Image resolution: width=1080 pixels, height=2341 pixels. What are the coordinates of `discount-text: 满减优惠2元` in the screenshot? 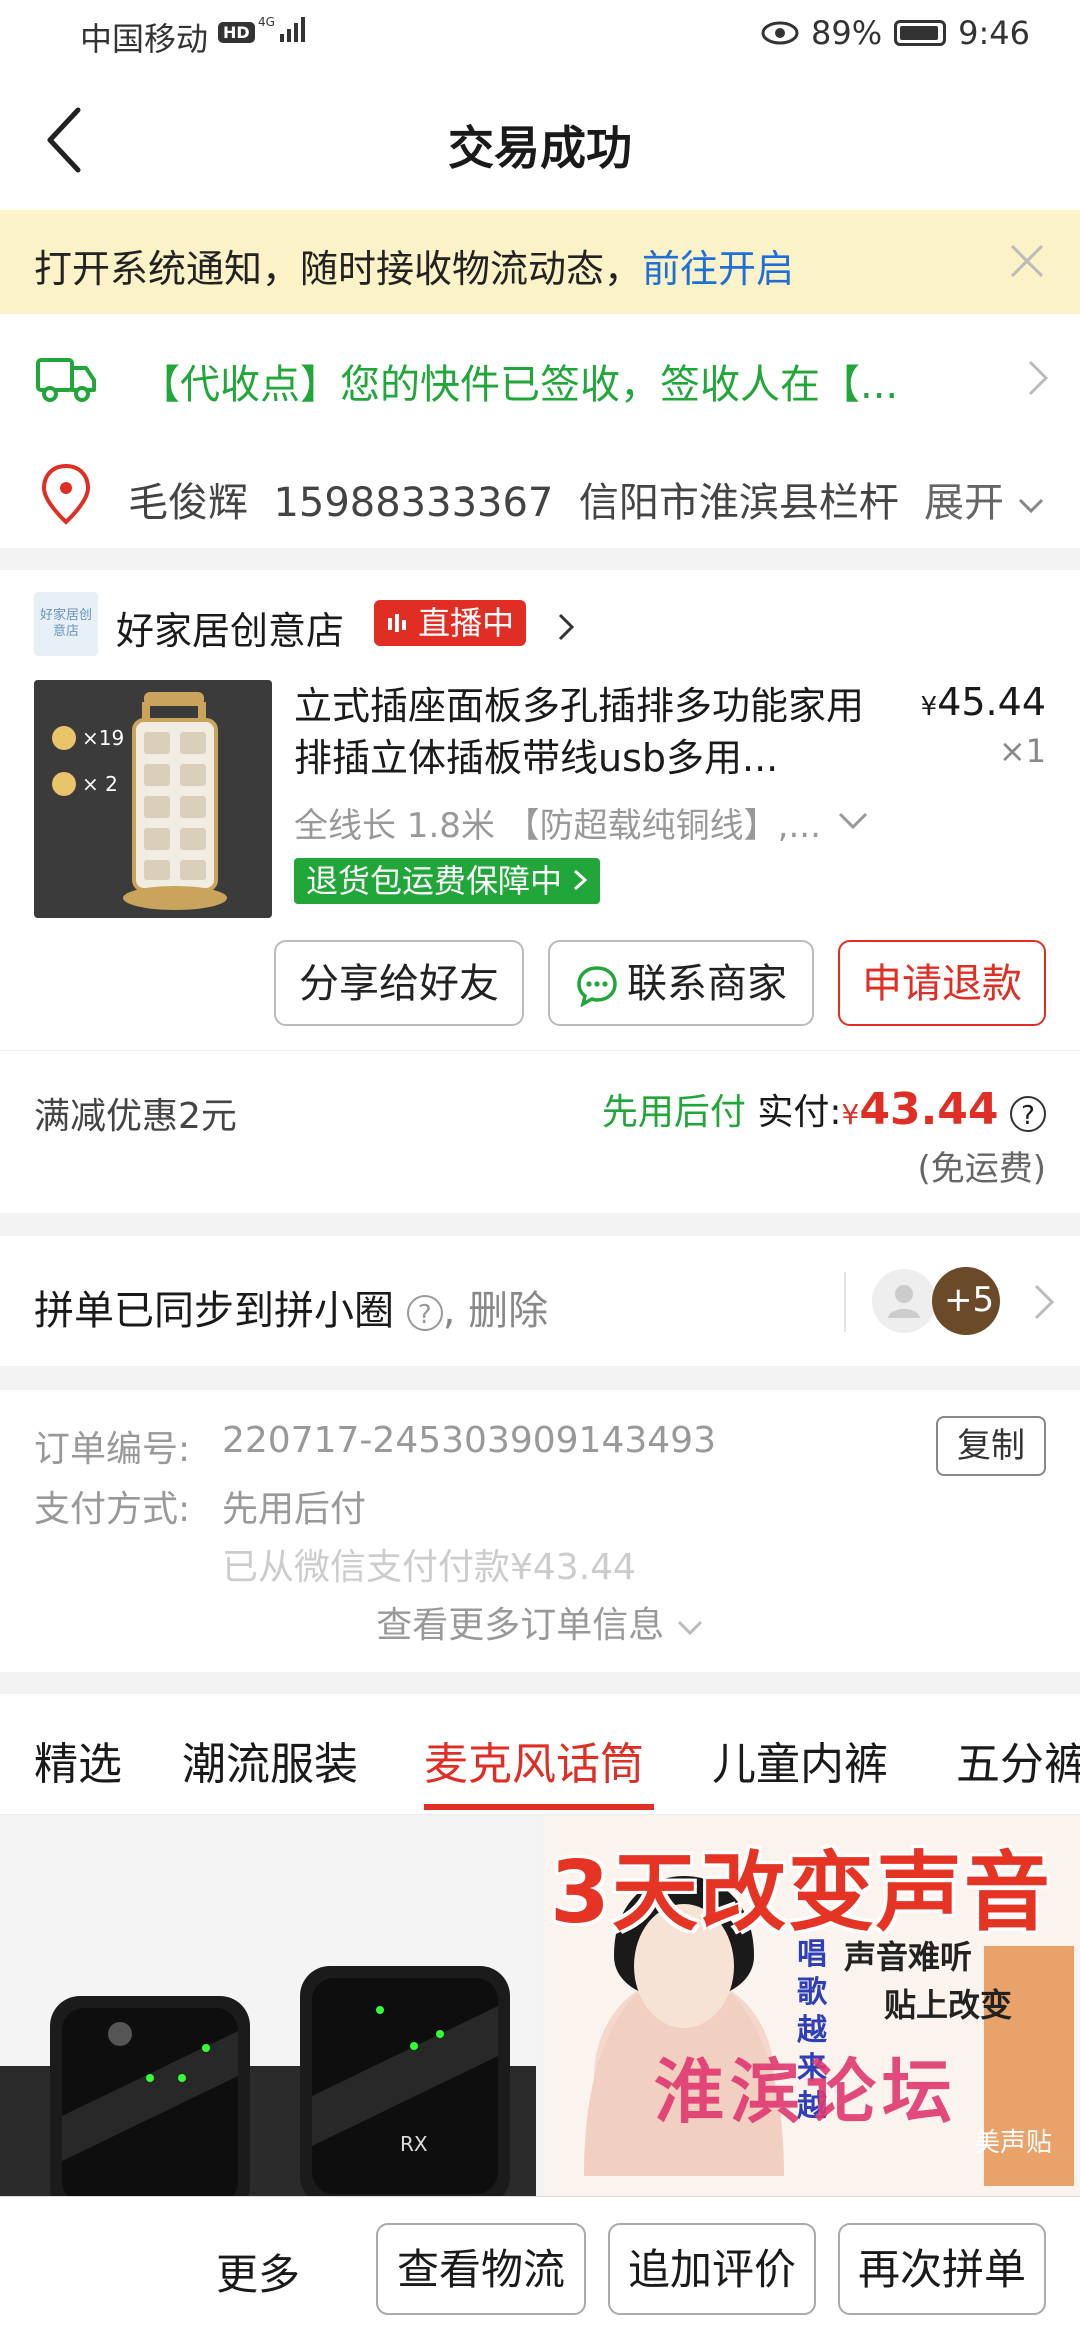 It's located at (135, 1116).